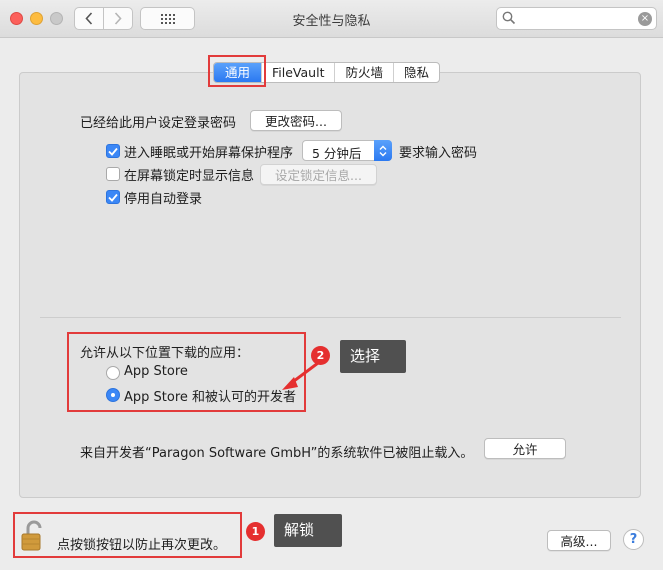 This screenshot has width=663, height=570. What do you see at coordinates (633, 539) in the screenshot?
I see `help-button: ?` at bounding box center [633, 539].